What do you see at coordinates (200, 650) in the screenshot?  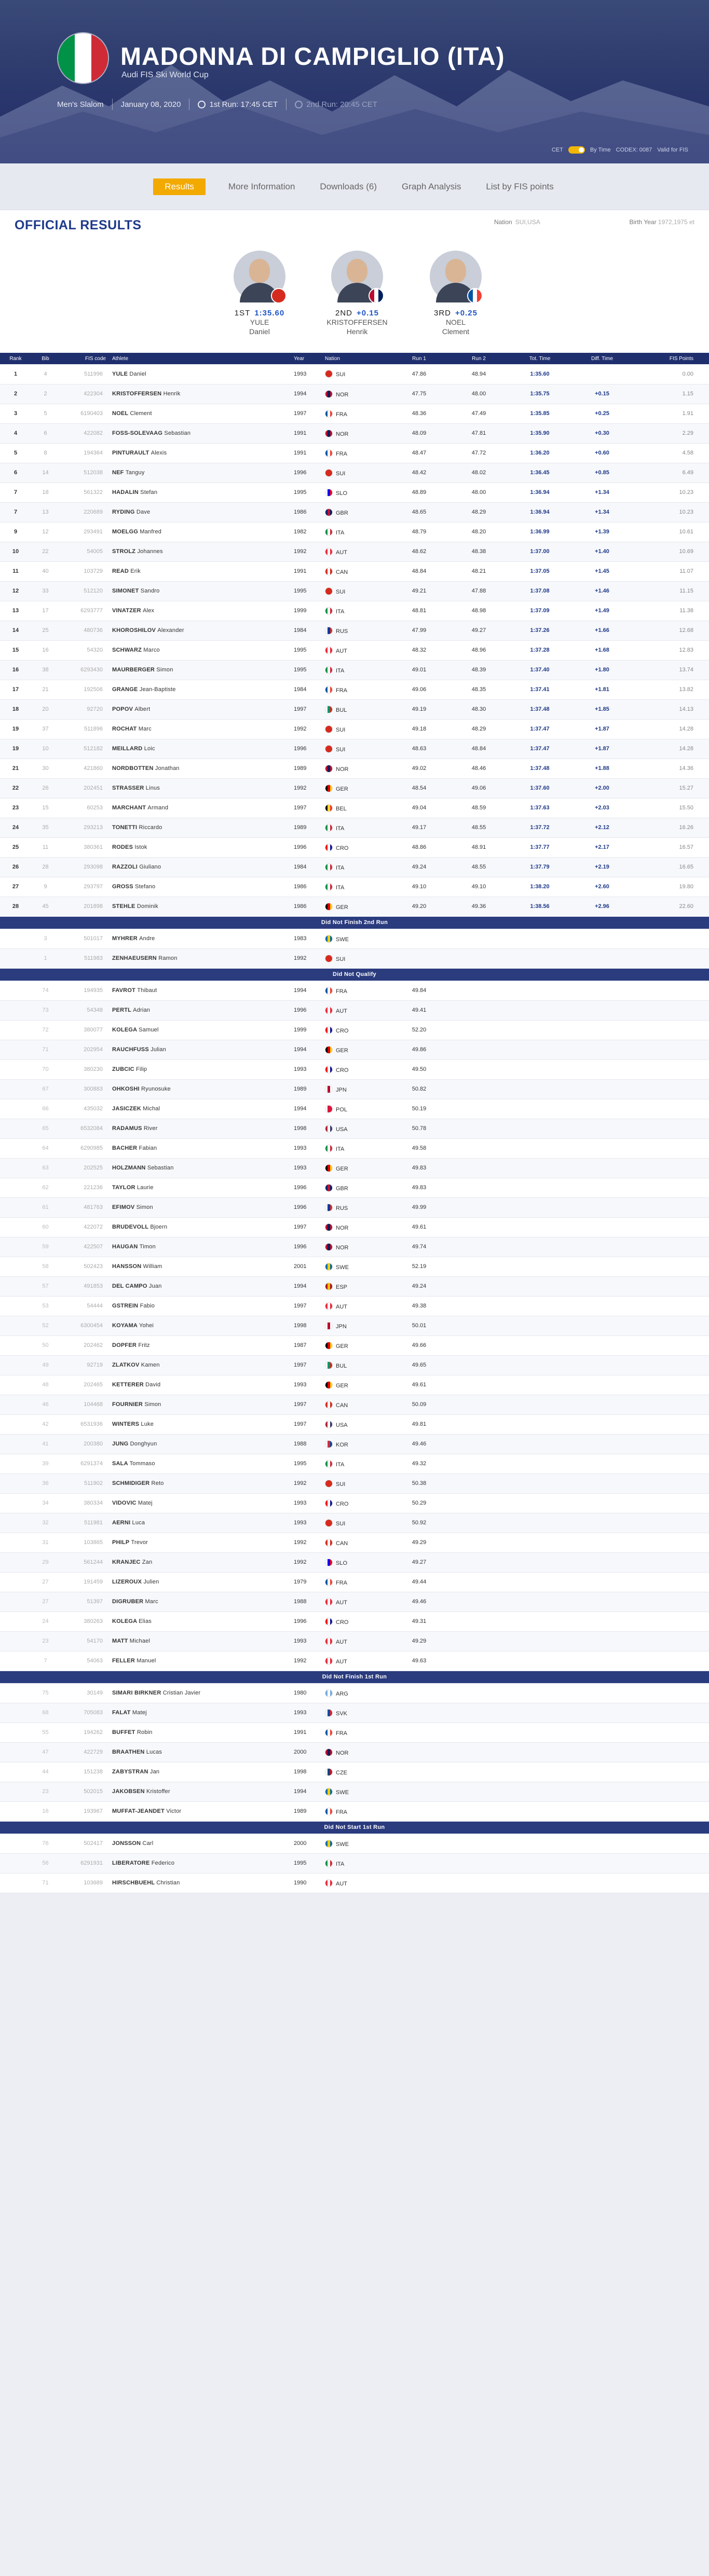 I see `athlete-name: SCHWARZ Marco` at bounding box center [200, 650].